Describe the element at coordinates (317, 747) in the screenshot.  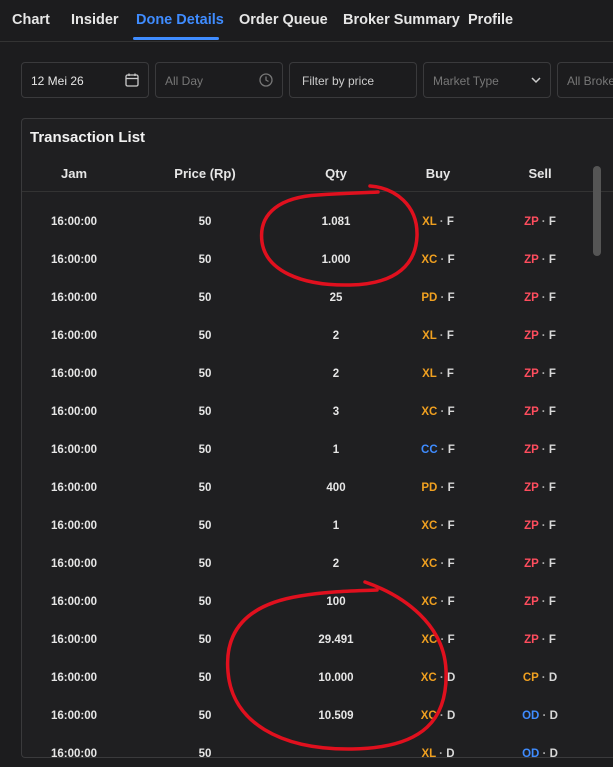
I see `table-row: 16:00:00 50 XL · D OD · D` at that location.